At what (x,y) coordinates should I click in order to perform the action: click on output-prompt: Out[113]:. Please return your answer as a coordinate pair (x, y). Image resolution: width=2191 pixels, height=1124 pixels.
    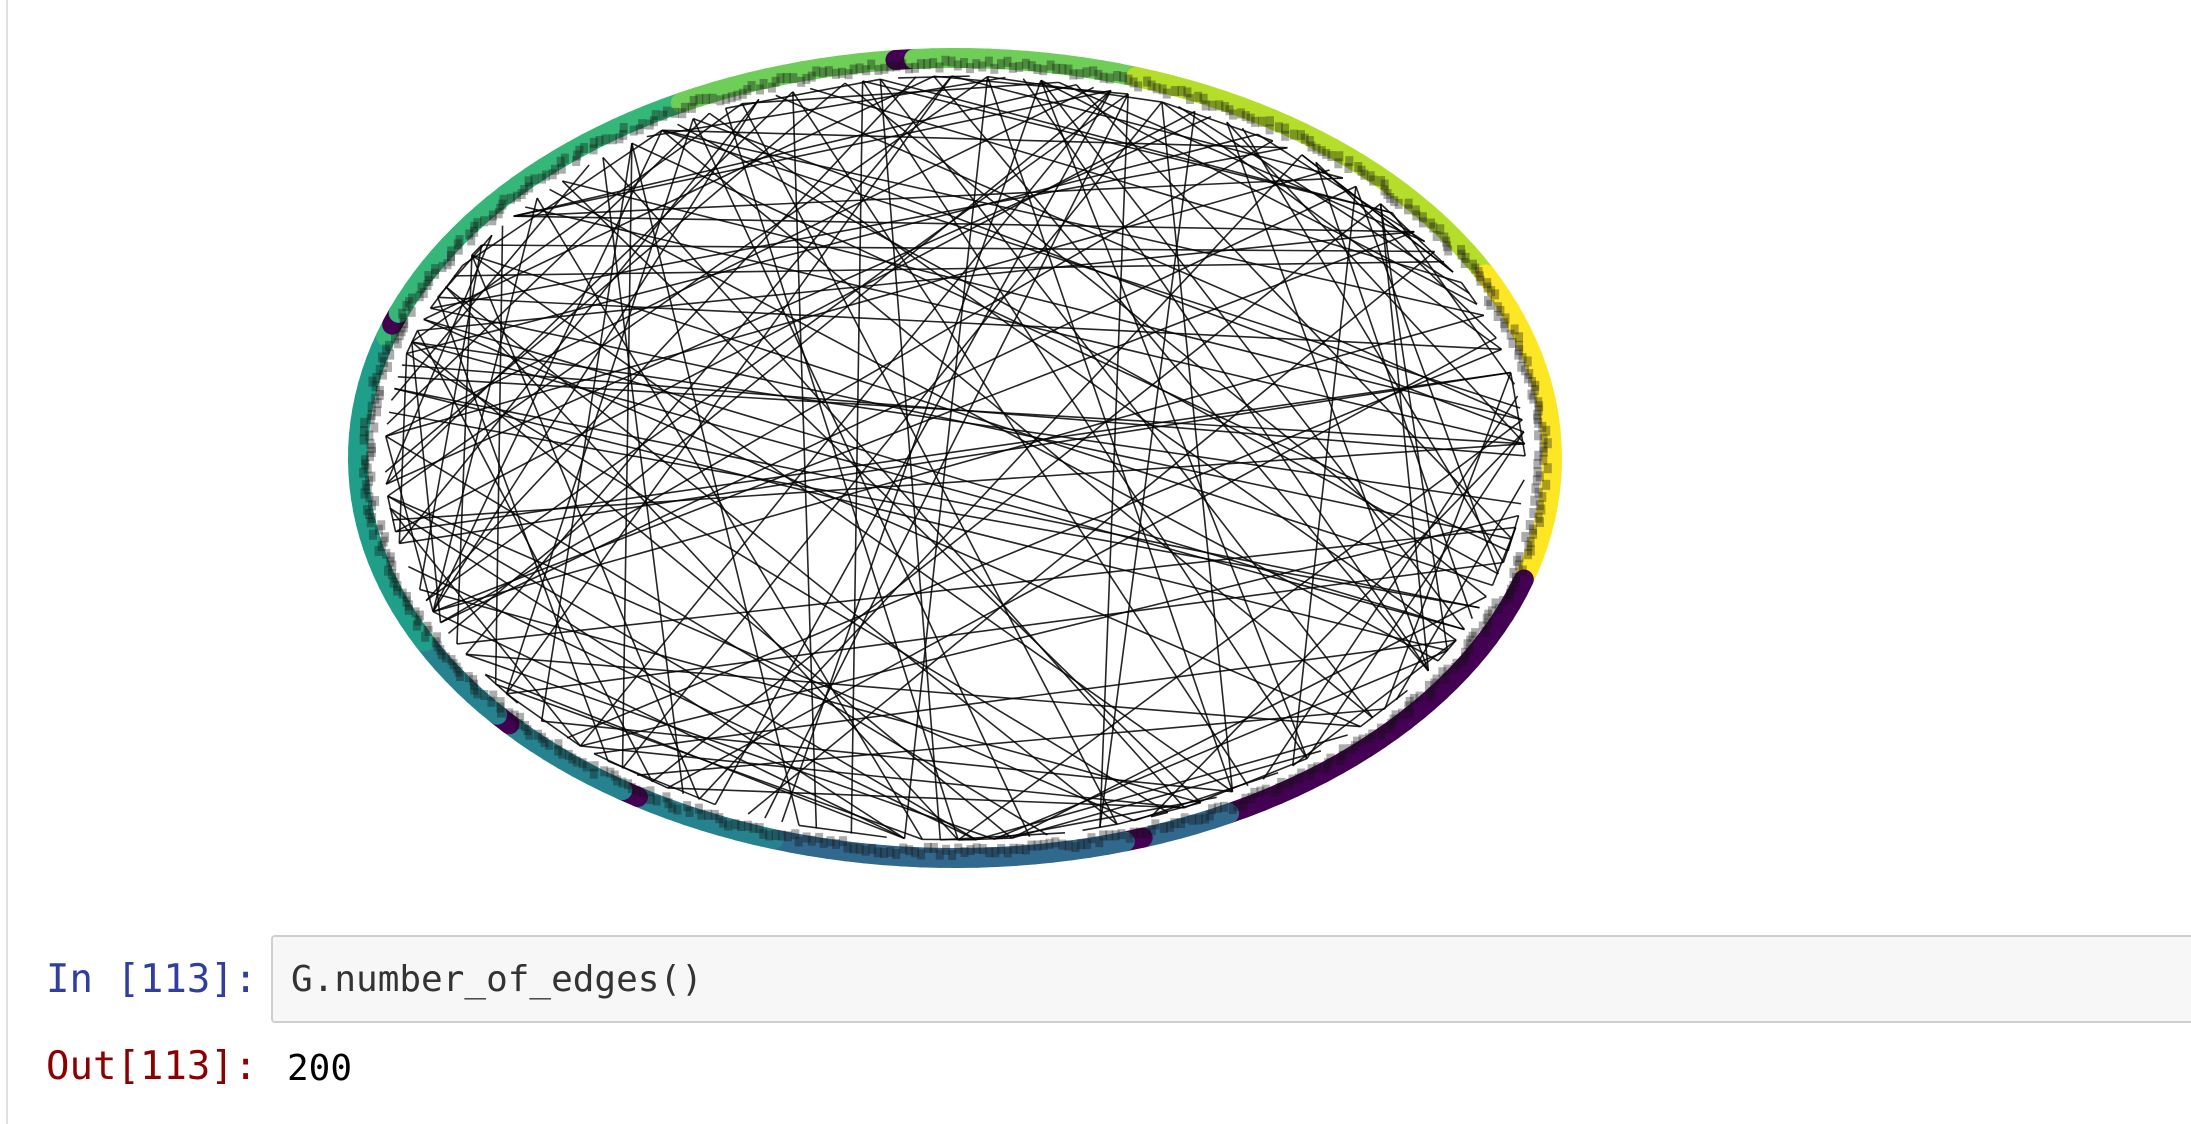
    Looking at the image, I should click on (152, 1066).